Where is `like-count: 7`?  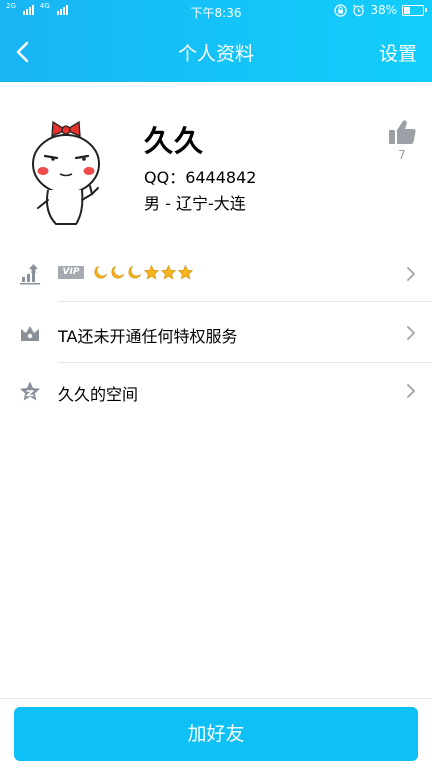 like-count: 7 is located at coordinates (402, 155).